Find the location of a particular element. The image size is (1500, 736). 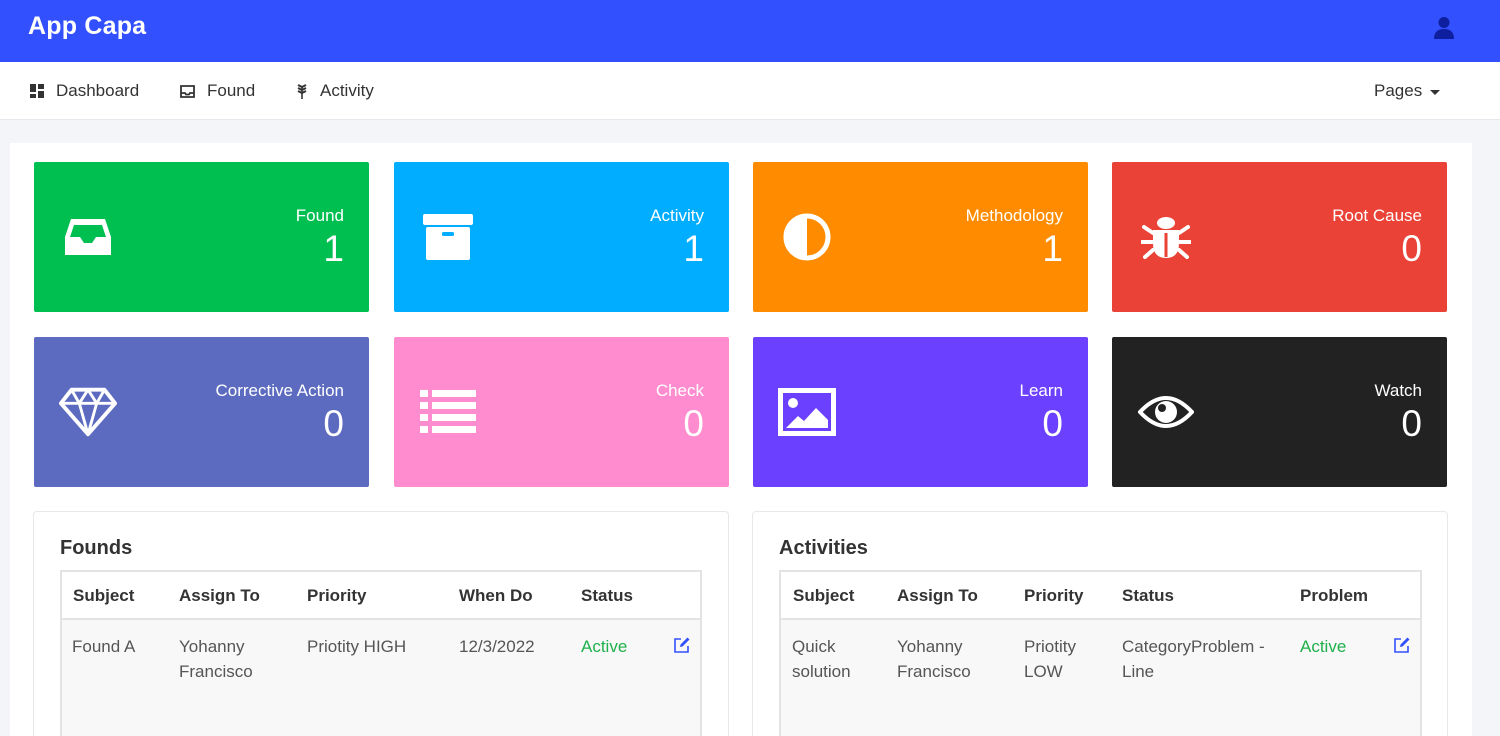

card-watch: Watch 0 is located at coordinates (1279, 412).